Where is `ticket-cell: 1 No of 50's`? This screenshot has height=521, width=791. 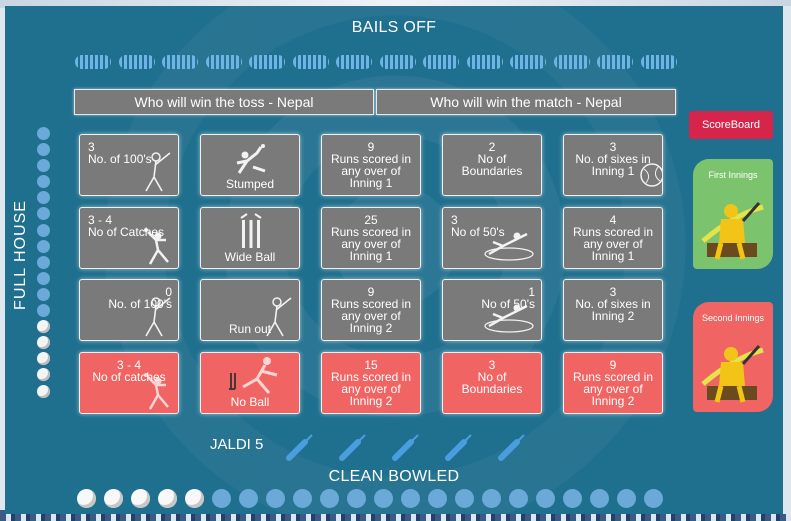
ticket-cell: 1 No of 50's is located at coordinates (492, 310).